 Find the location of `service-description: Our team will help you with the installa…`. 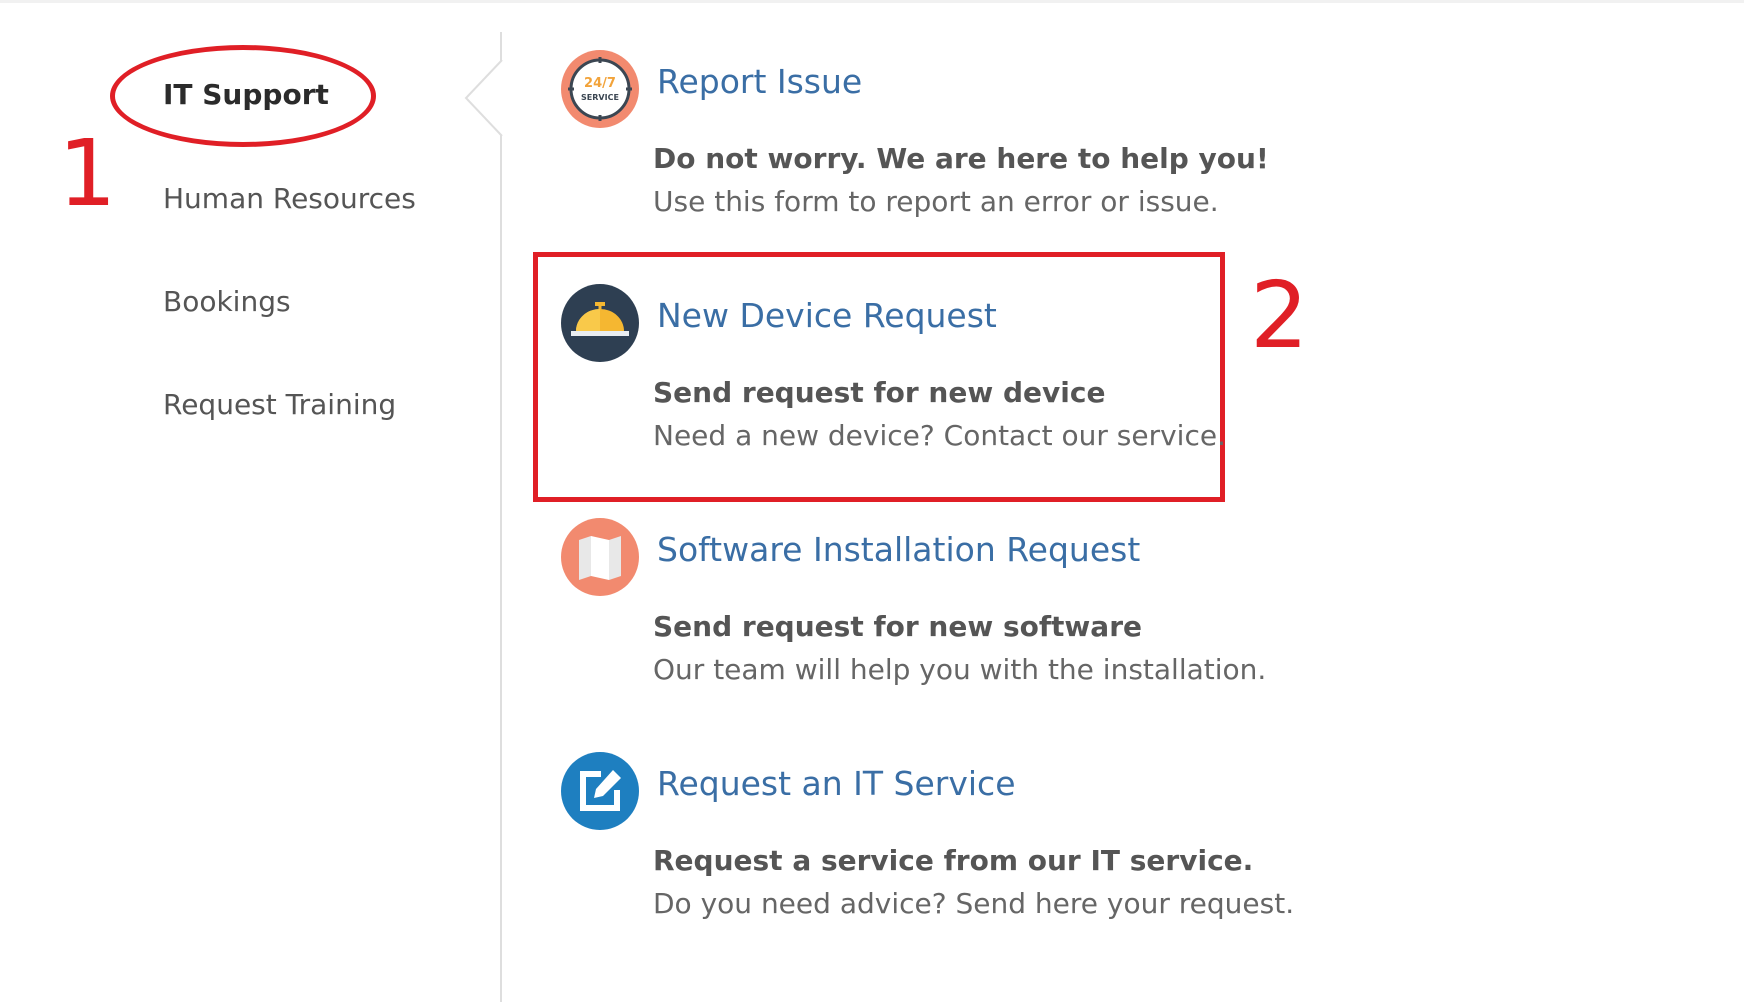

service-description: Our team will help you with the installa… is located at coordinates (960, 669).